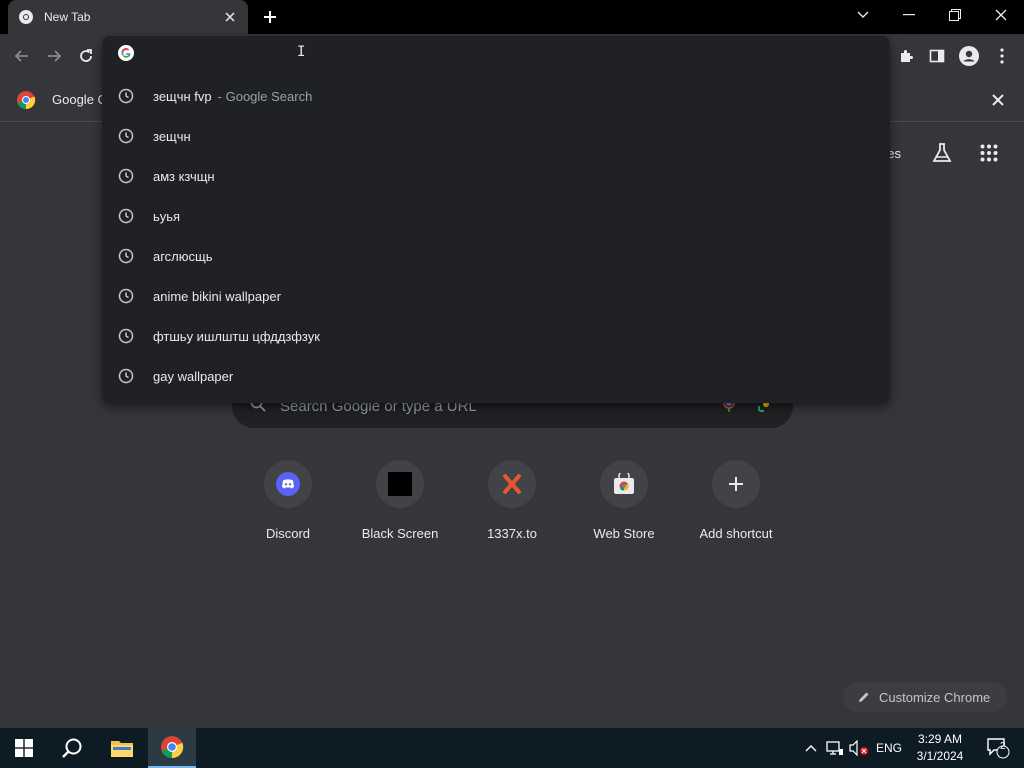  I want to click on taskbar-clock: 3:29 AM 3/1/2024, so click(940, 748).